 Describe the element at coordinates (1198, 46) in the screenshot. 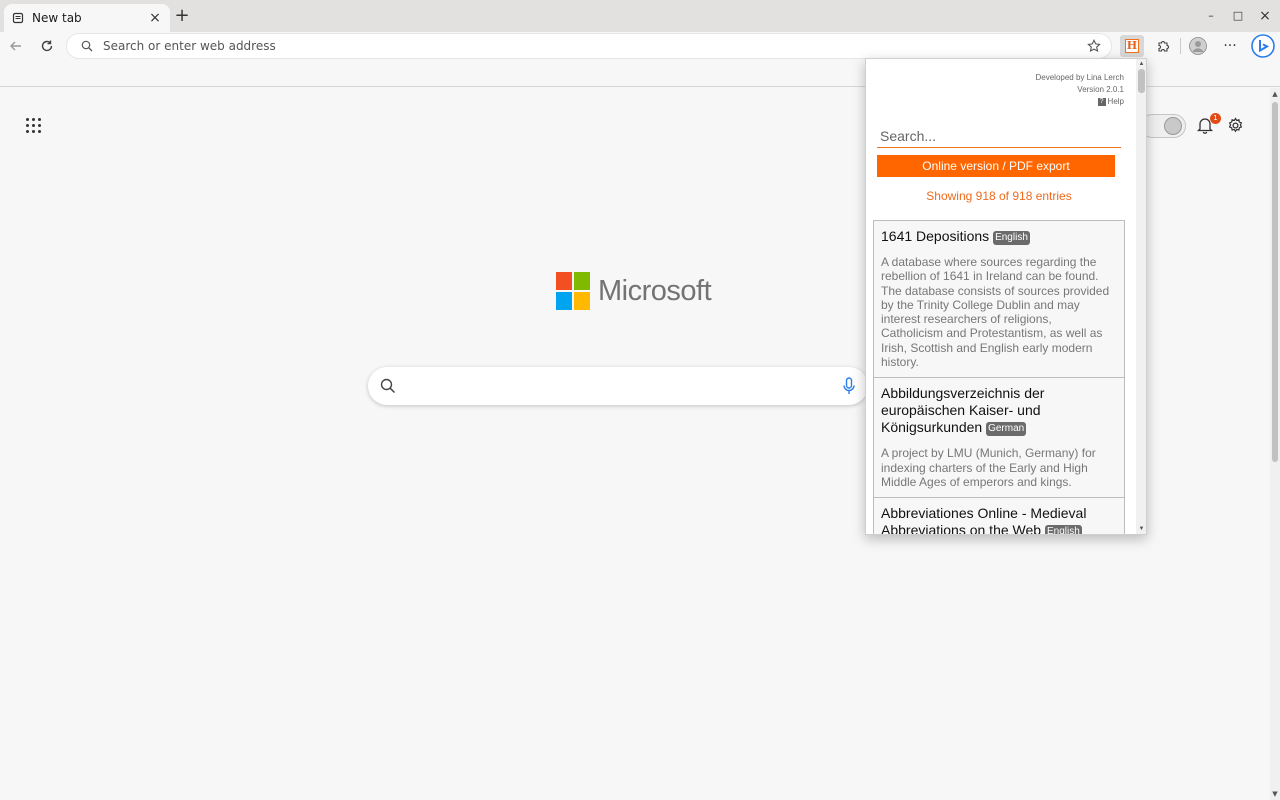

I see `profile-avatar-icon` at that location.